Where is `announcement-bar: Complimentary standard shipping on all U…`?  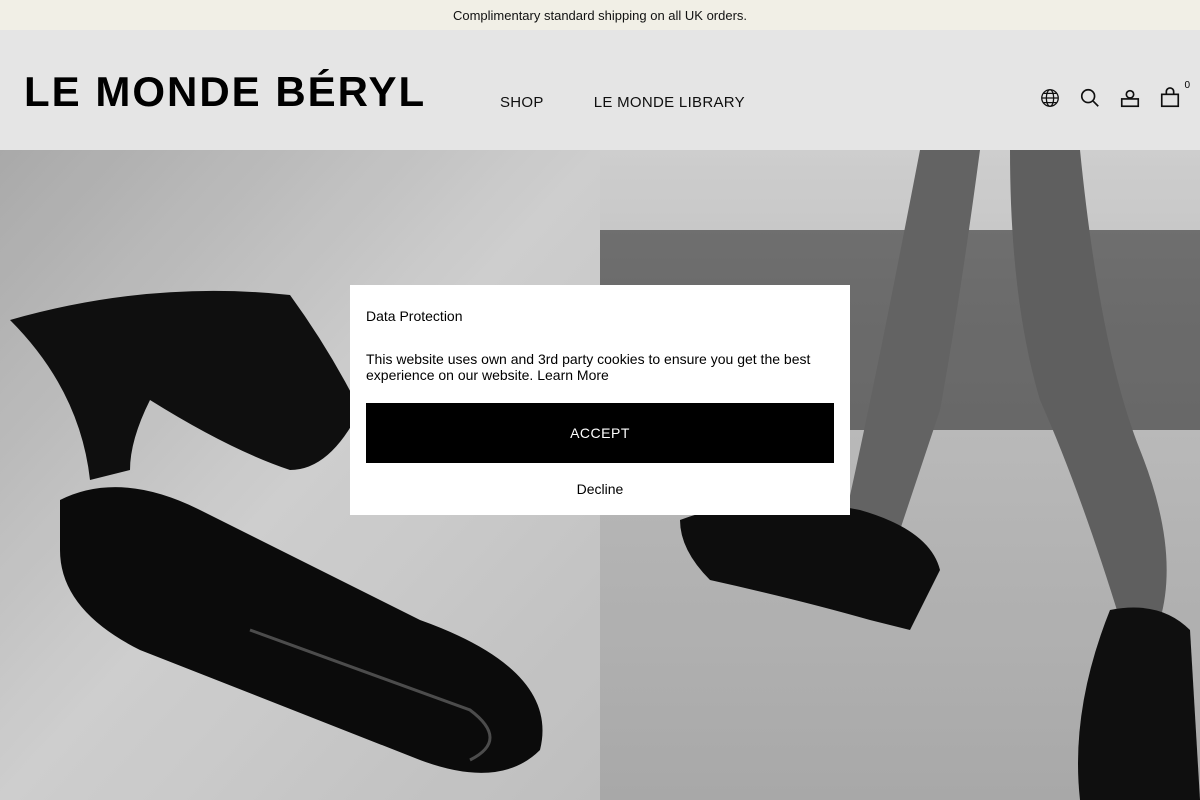 announcement-bar: Complimentary standard shipping on all U… is located at coordinates (600, 15).